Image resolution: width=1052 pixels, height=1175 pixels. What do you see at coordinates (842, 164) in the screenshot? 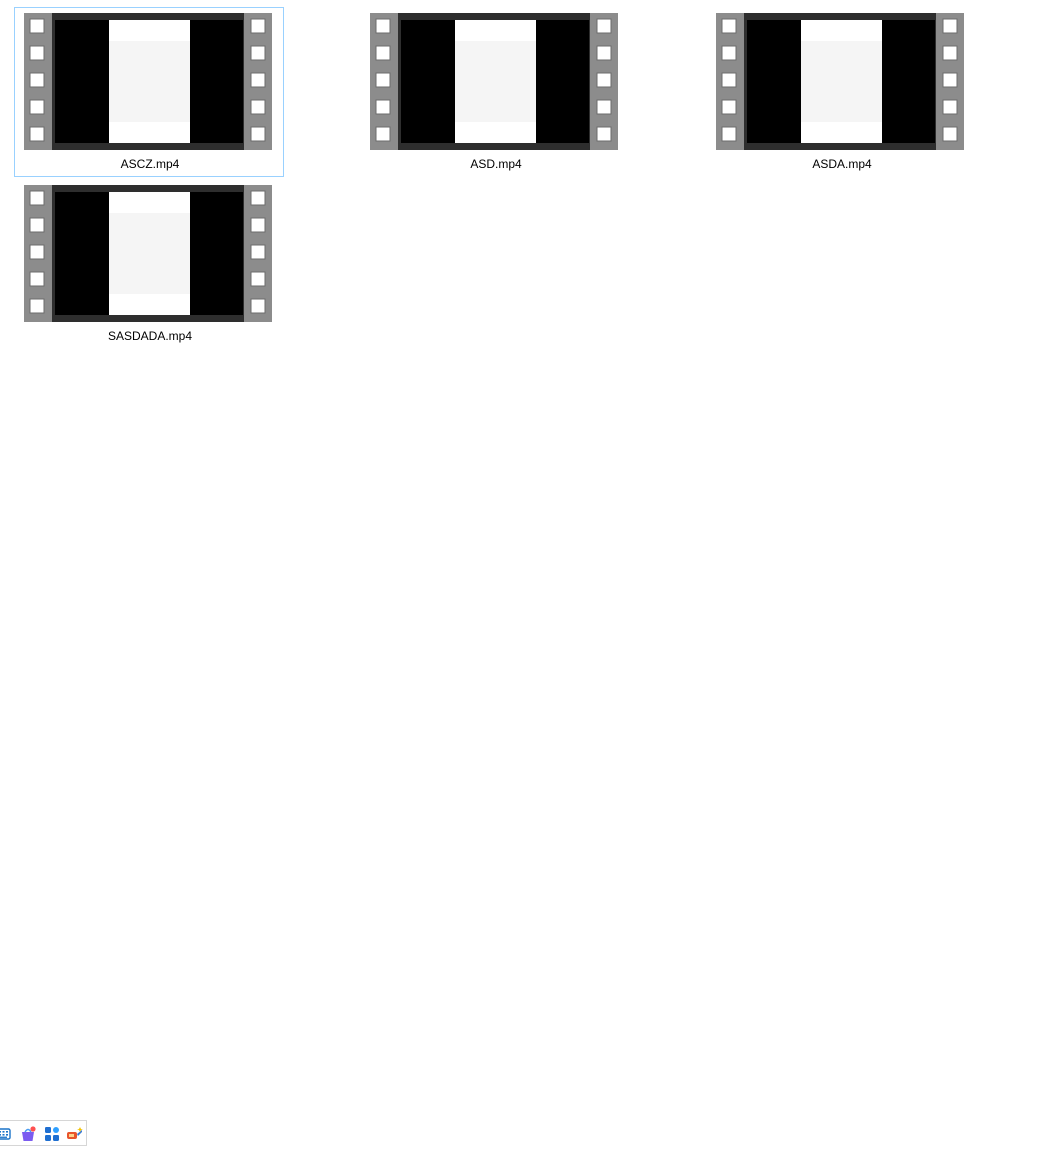
I see `file-name: ASDA.mp4` at bounding box center [842, 164].